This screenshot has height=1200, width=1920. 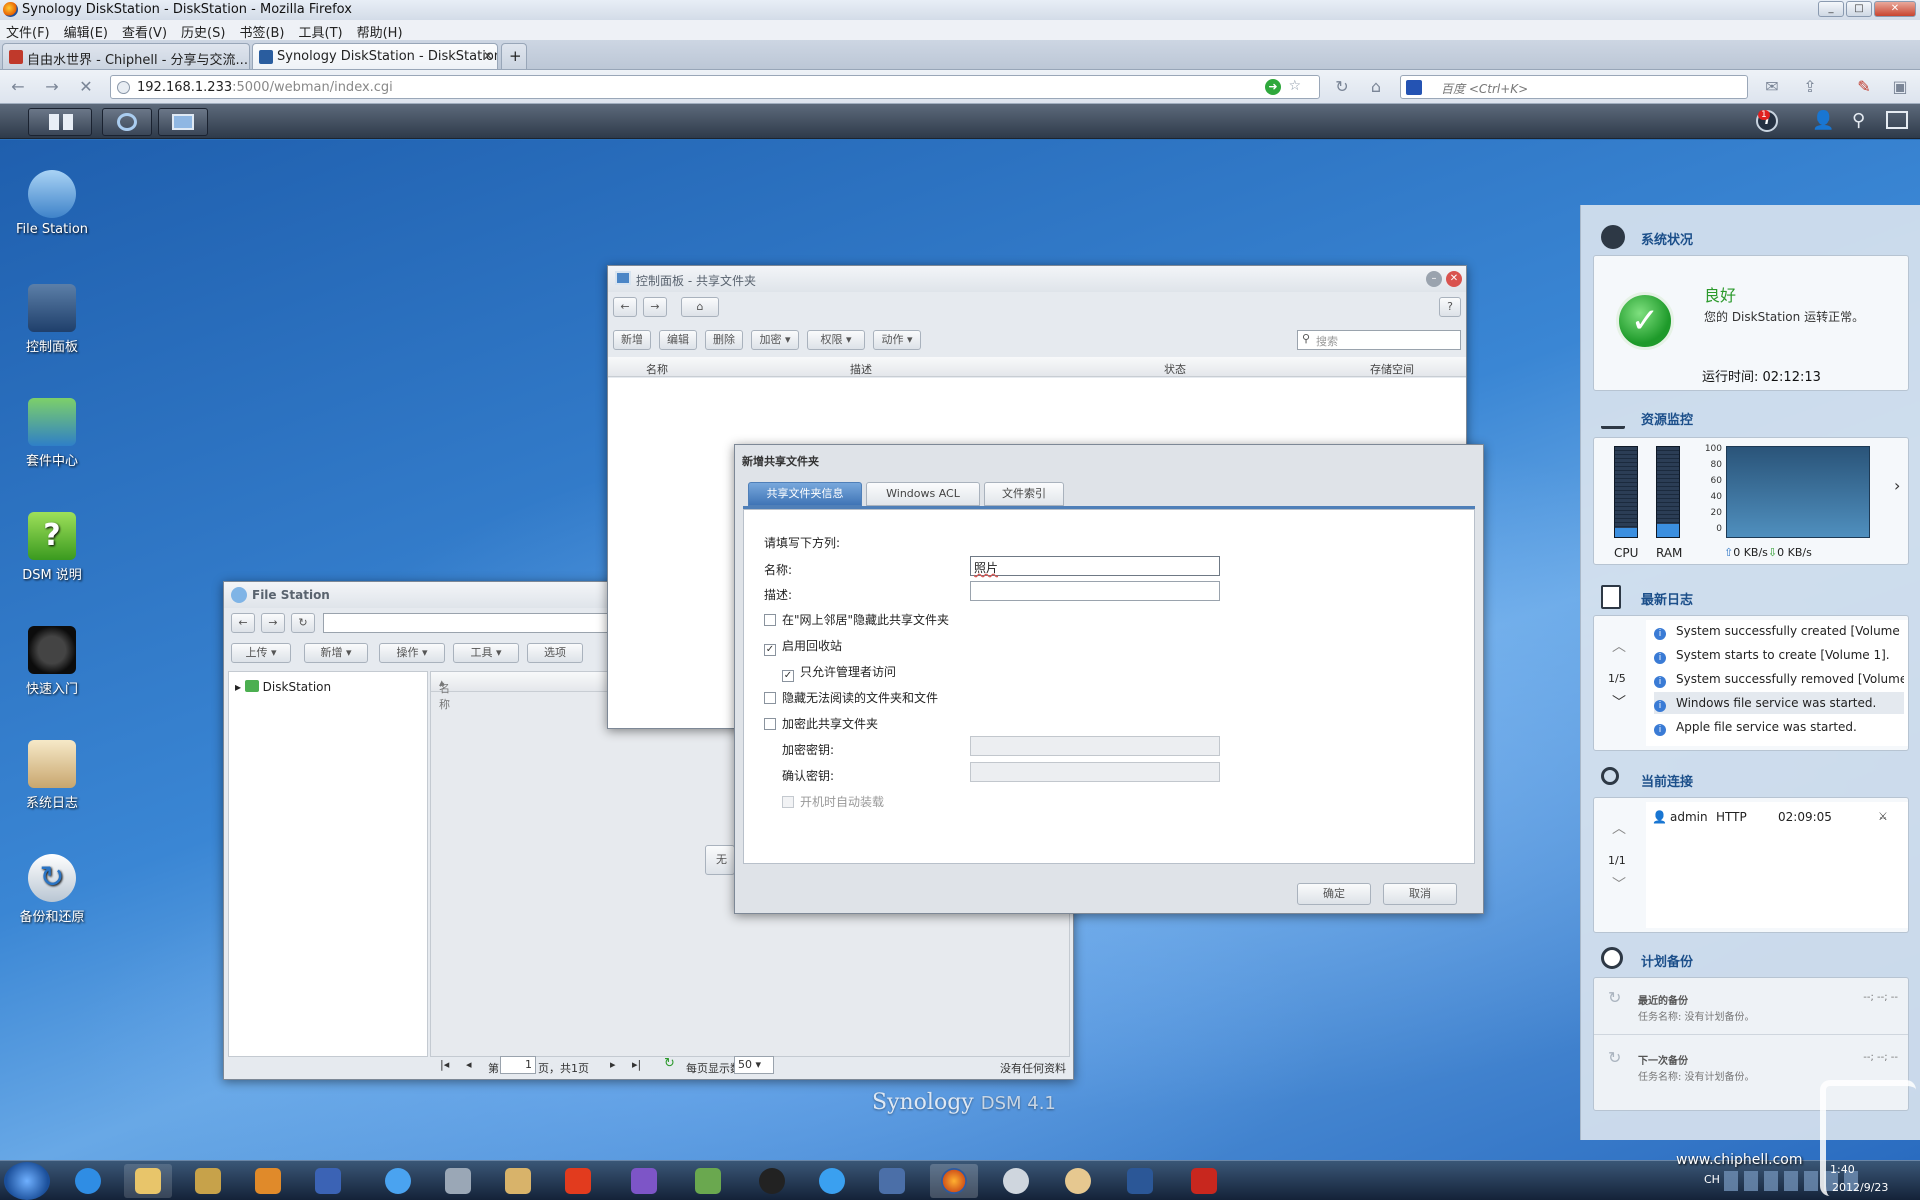 I want to click on shared-folder-search-input: ⚲ 搜索, so click(x=1379, y=340).